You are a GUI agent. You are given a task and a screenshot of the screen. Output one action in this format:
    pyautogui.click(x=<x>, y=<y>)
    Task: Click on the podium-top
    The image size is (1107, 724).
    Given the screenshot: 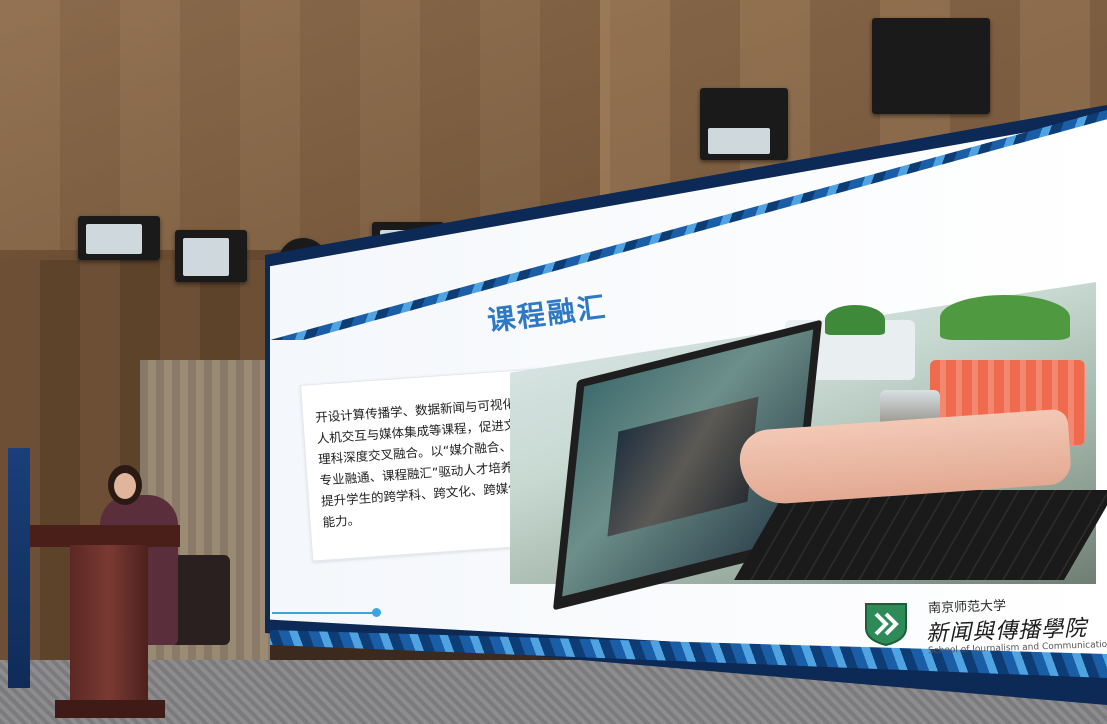 What is the action you would take?
    pyautogui.click(x=105, y=536)
    